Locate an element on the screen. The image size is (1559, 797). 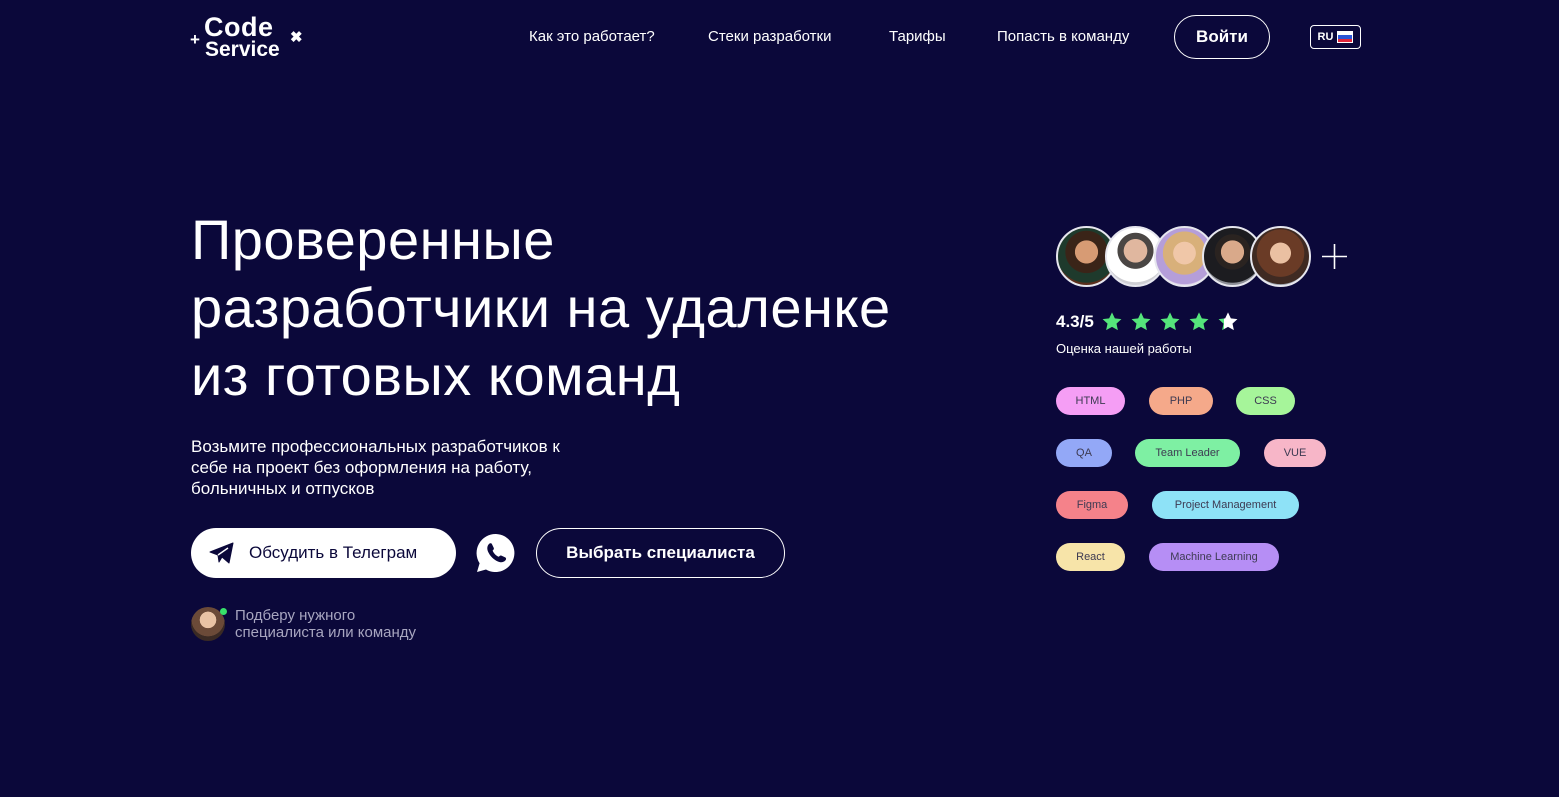
star-half-icon is located at coordinates (1228, 321).